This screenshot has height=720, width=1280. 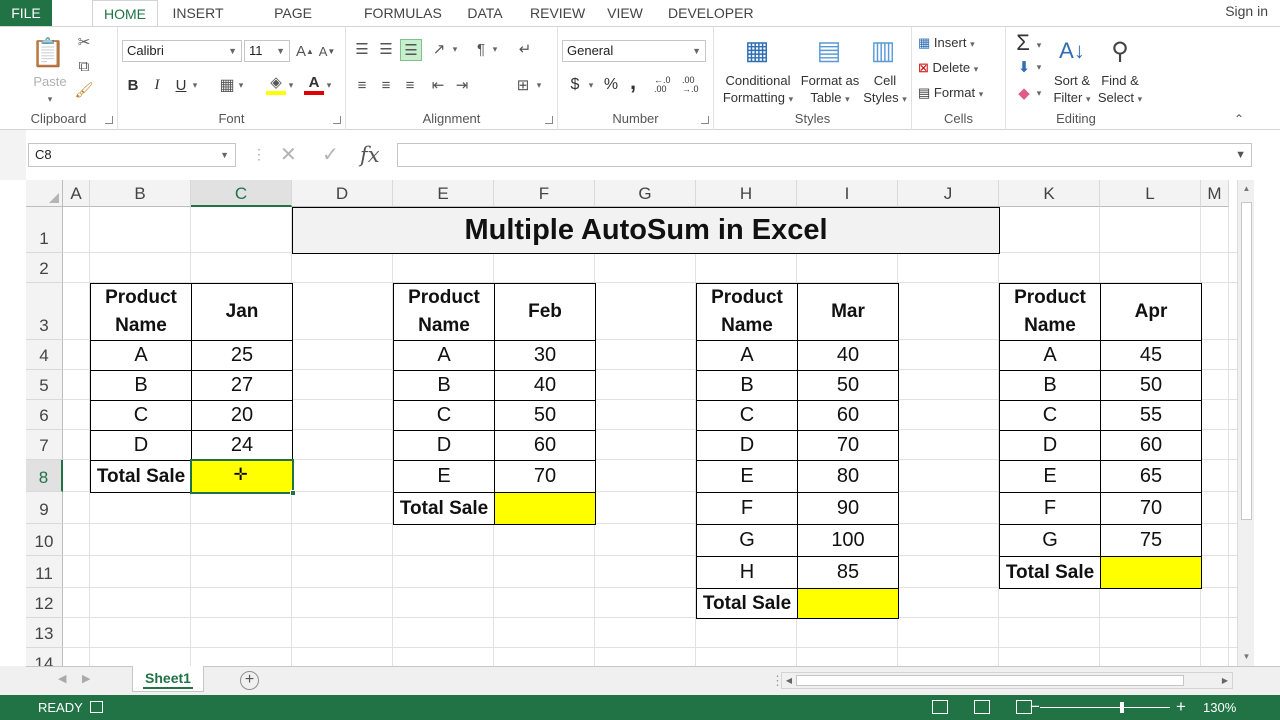 What do you see at coordinates (1151, 312) in the screenshot?
I see `table-apr-month-header: Apr` at bounding box center [1151, 312].